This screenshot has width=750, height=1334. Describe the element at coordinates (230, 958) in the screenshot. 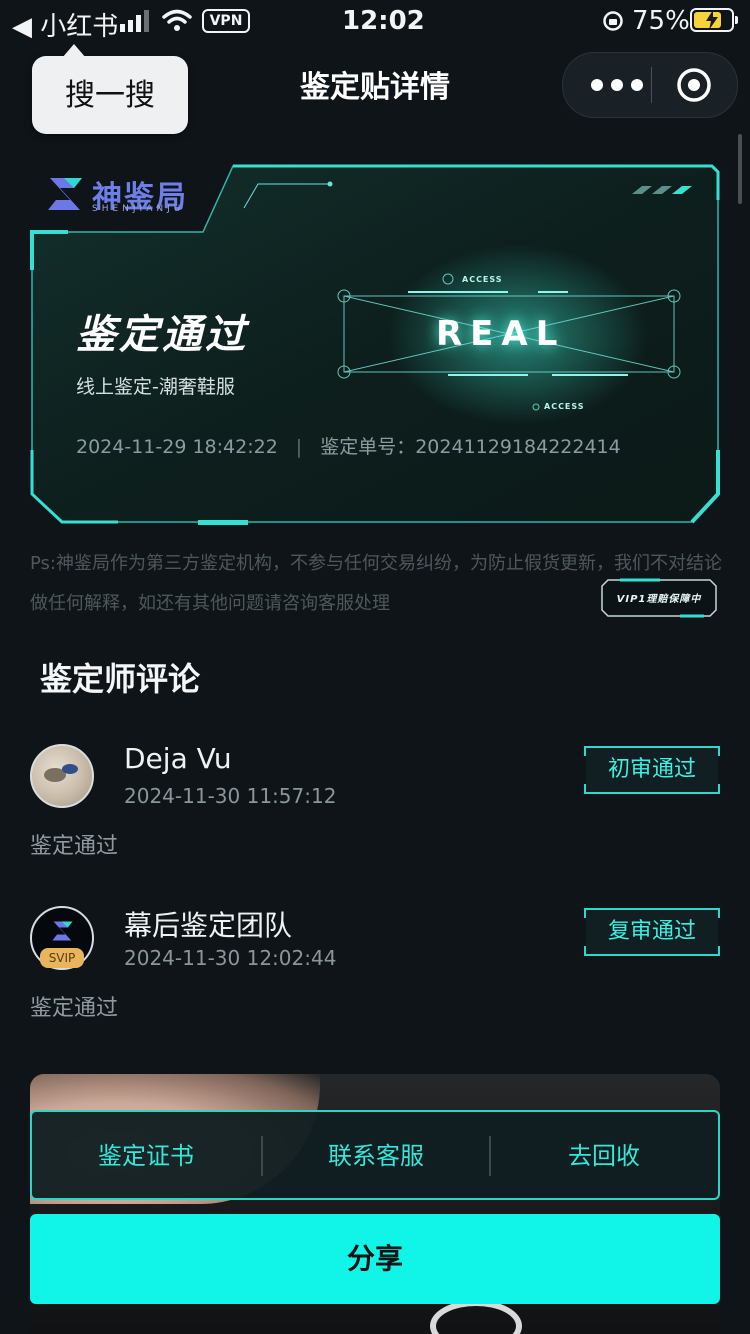

I see `comment-time: 2024-11-30 12:02:44` at that location.